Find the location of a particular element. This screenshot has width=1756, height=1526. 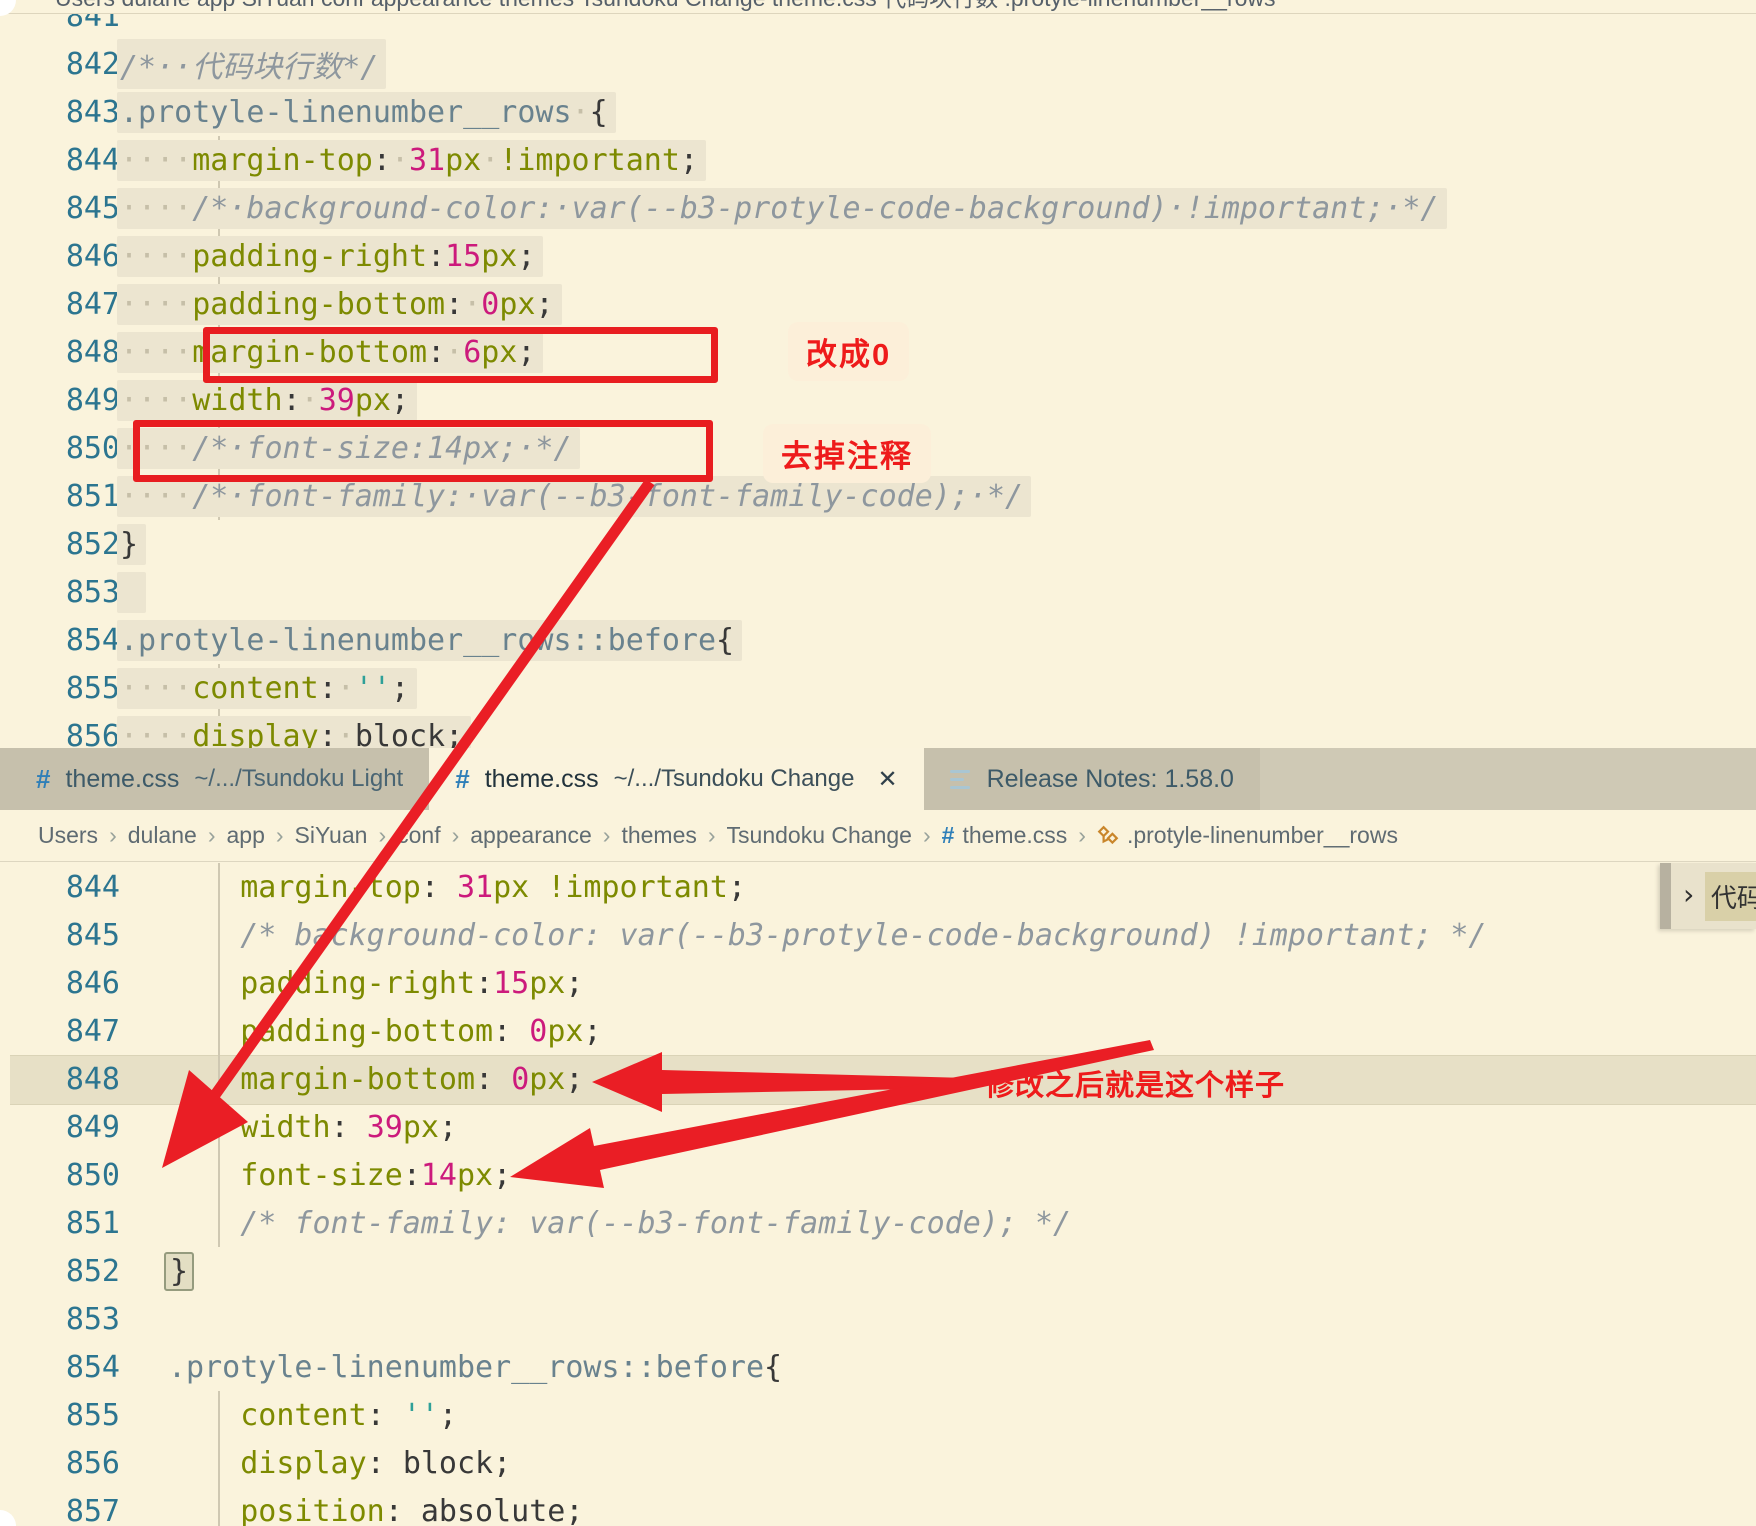

breadcrumb-item-siyuan: SiYuan is located at coordinates (331, 835).